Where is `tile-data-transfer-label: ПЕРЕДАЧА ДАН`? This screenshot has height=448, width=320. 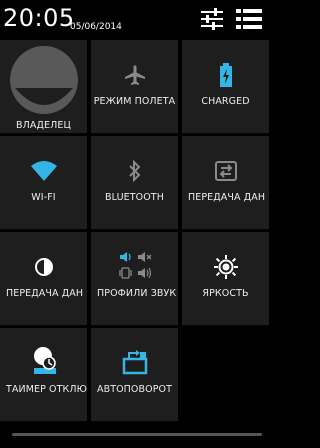 tile-data-transfer-label: ПЕРЕДАЧА ДАН is located at coordinates (227, 197).